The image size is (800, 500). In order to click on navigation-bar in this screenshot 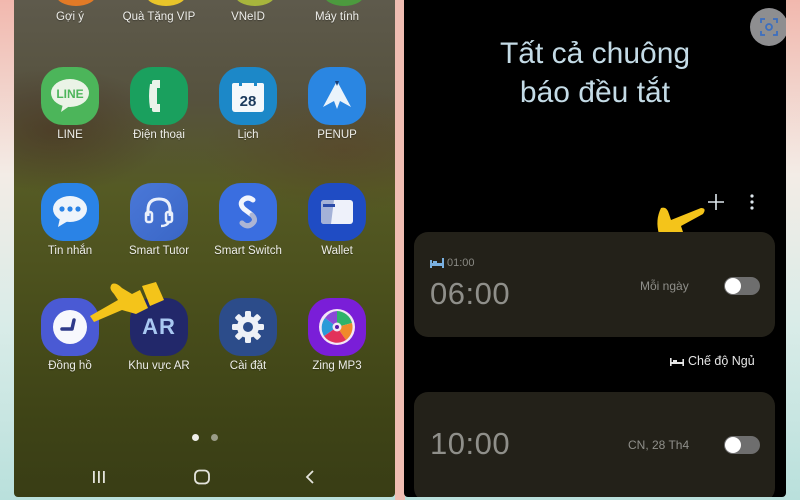, I will do `click(204, 477)`.